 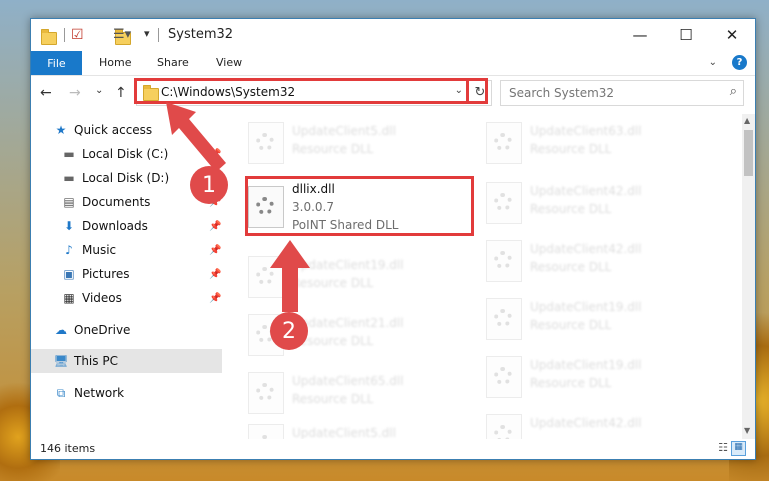 I want to click on step-1-badge: 1, so click(x=209, y=185).